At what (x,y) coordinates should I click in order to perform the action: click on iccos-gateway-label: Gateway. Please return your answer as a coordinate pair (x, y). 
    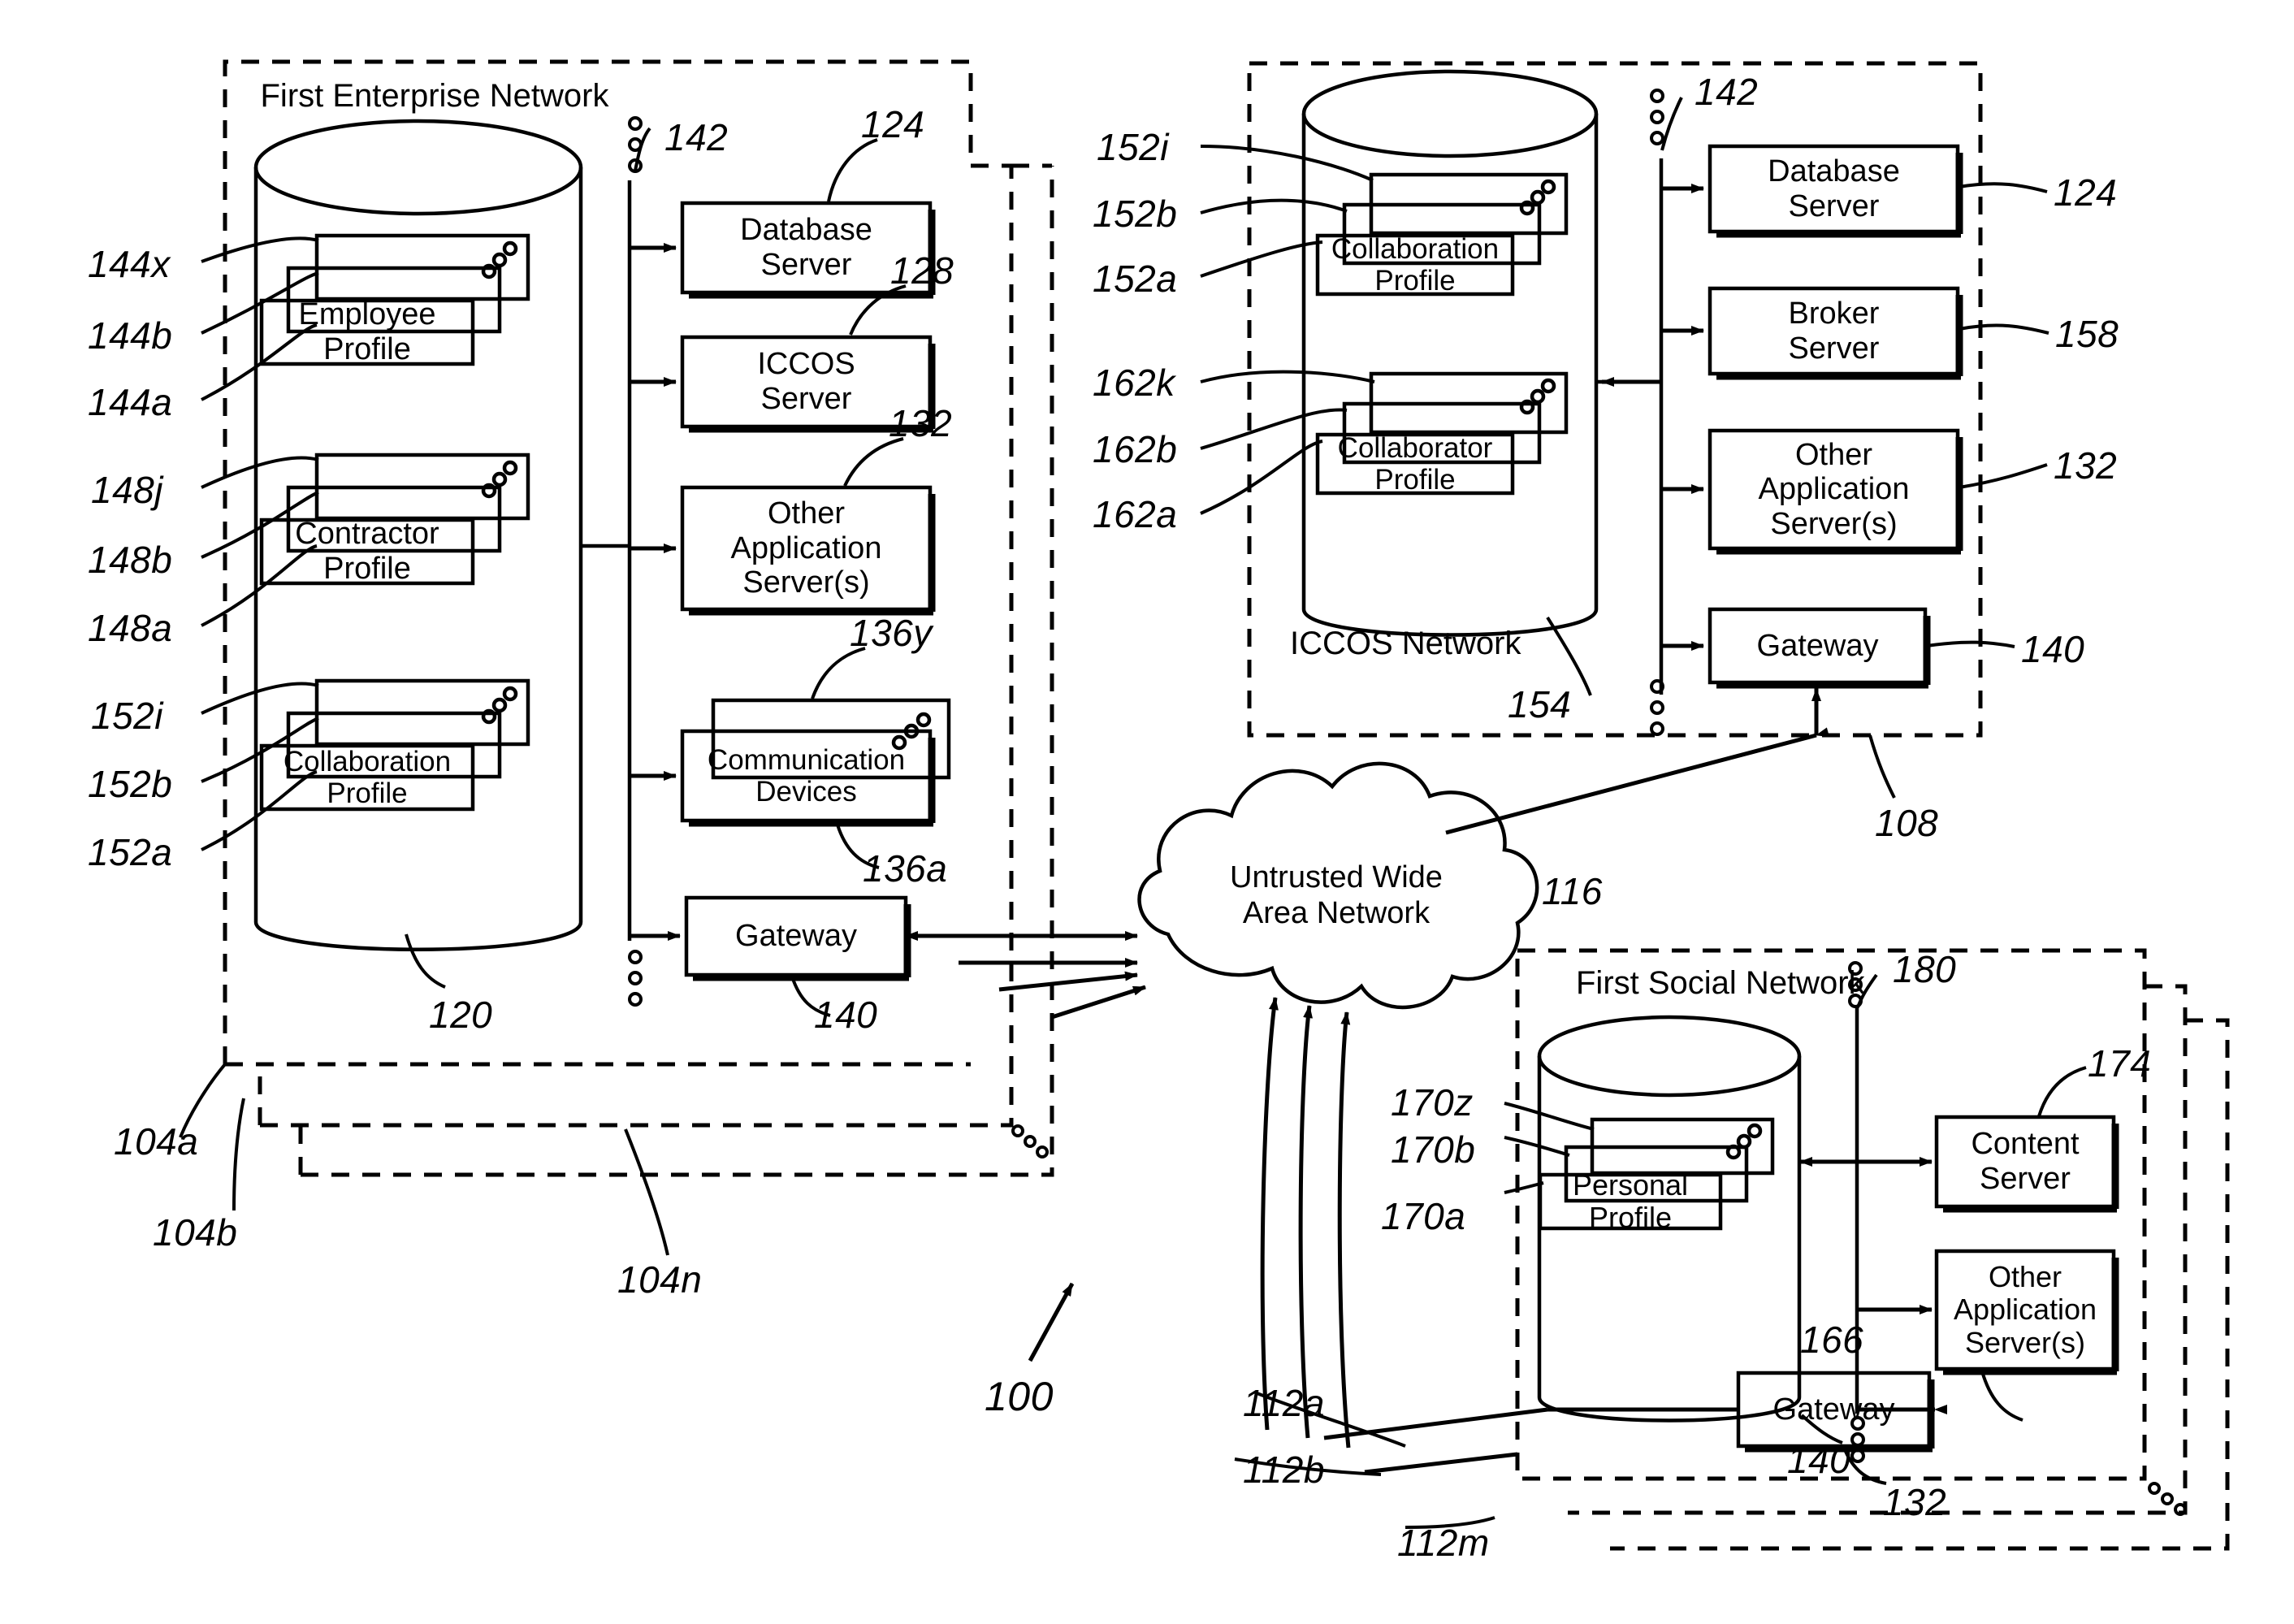
    Looking at the image, I should click on (1817, 645).